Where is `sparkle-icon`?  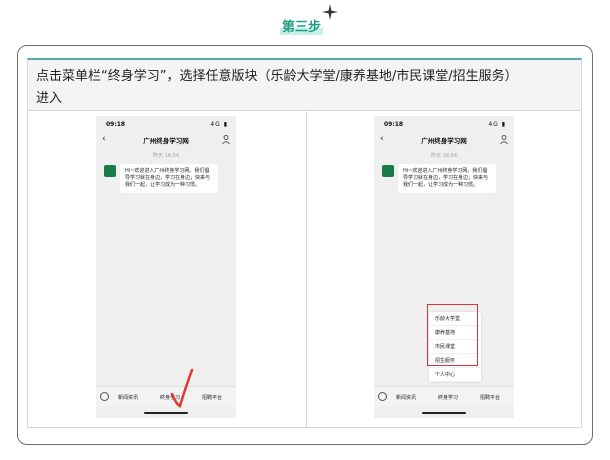 sparkle-icon is located at coordinates (330, 12).